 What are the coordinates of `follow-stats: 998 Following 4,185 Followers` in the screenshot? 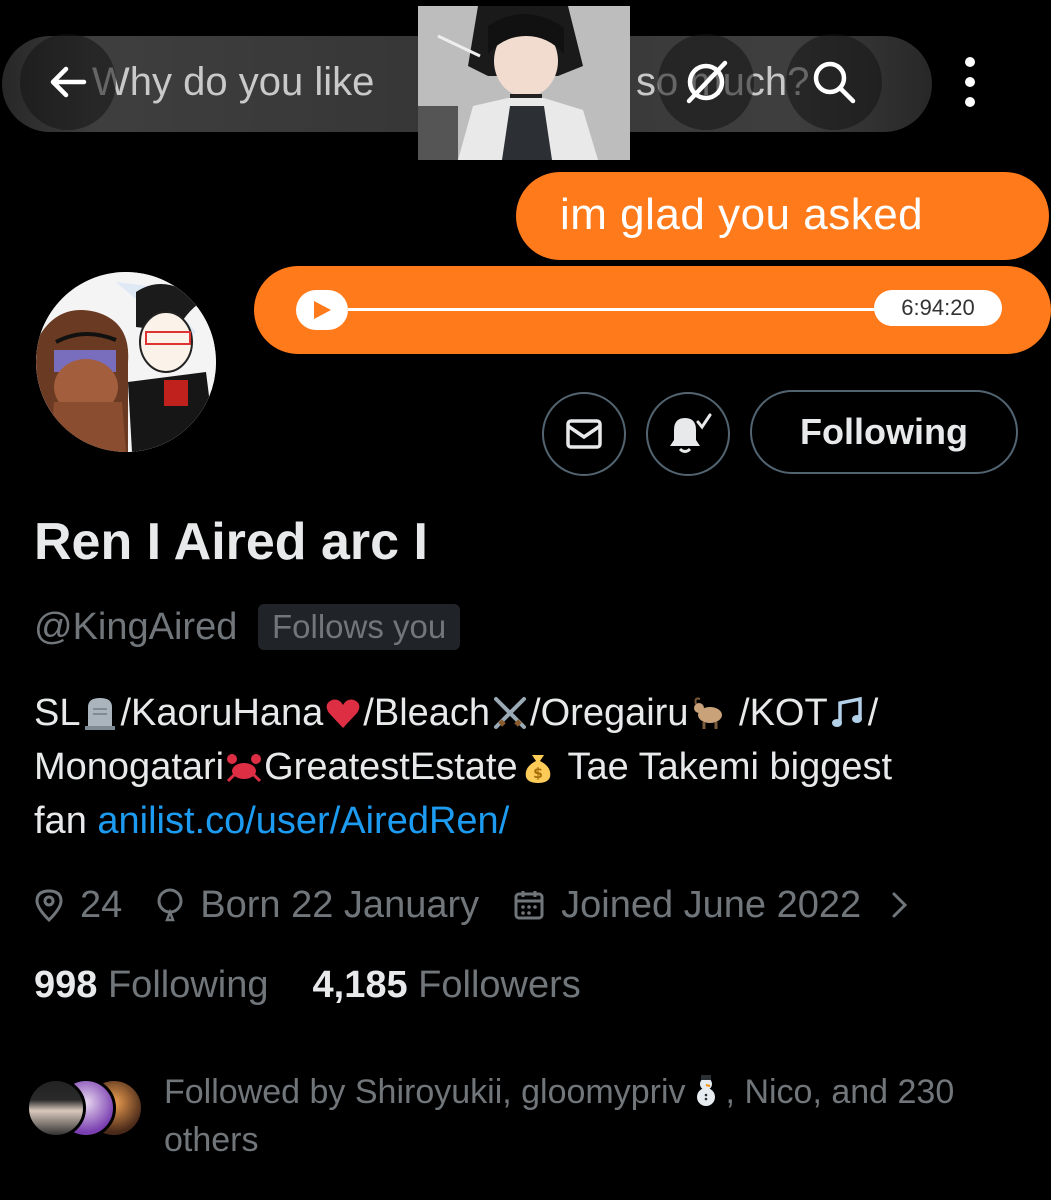 It's located at (329, 985).